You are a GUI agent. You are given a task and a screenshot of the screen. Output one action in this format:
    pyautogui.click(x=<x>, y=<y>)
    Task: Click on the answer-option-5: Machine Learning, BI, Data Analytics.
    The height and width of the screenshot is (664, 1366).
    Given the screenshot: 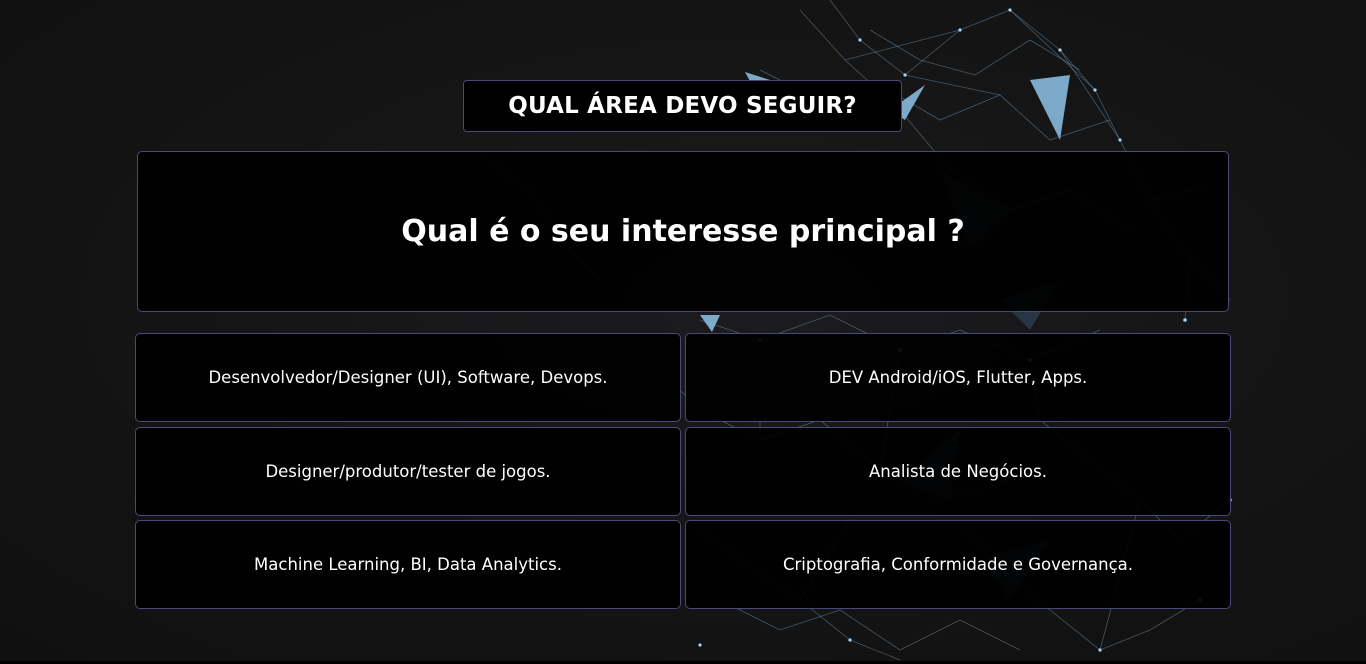 What is the action you would take?
    pyautogui.click(x=408, y=564)
    